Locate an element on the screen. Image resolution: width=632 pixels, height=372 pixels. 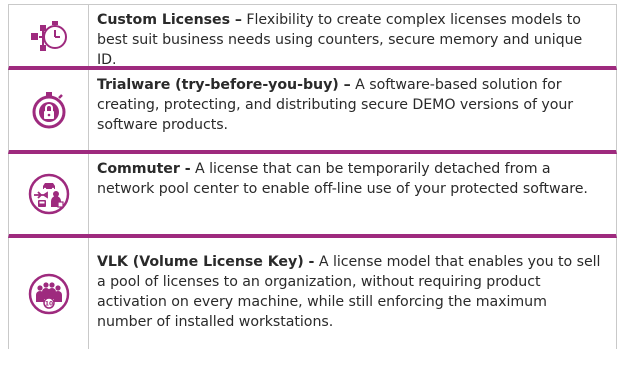
svg-text: 10 is located at coordinates (48, 303).